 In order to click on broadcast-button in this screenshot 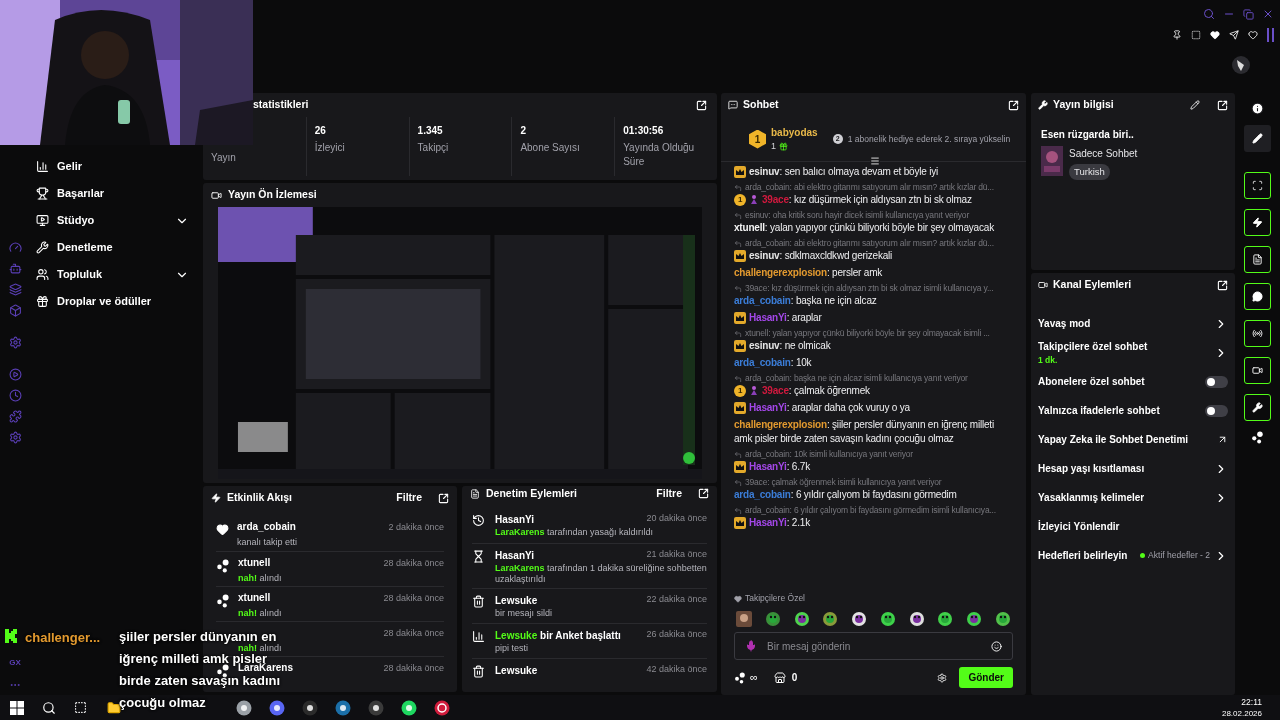, I will do `click(1257, 333)`.